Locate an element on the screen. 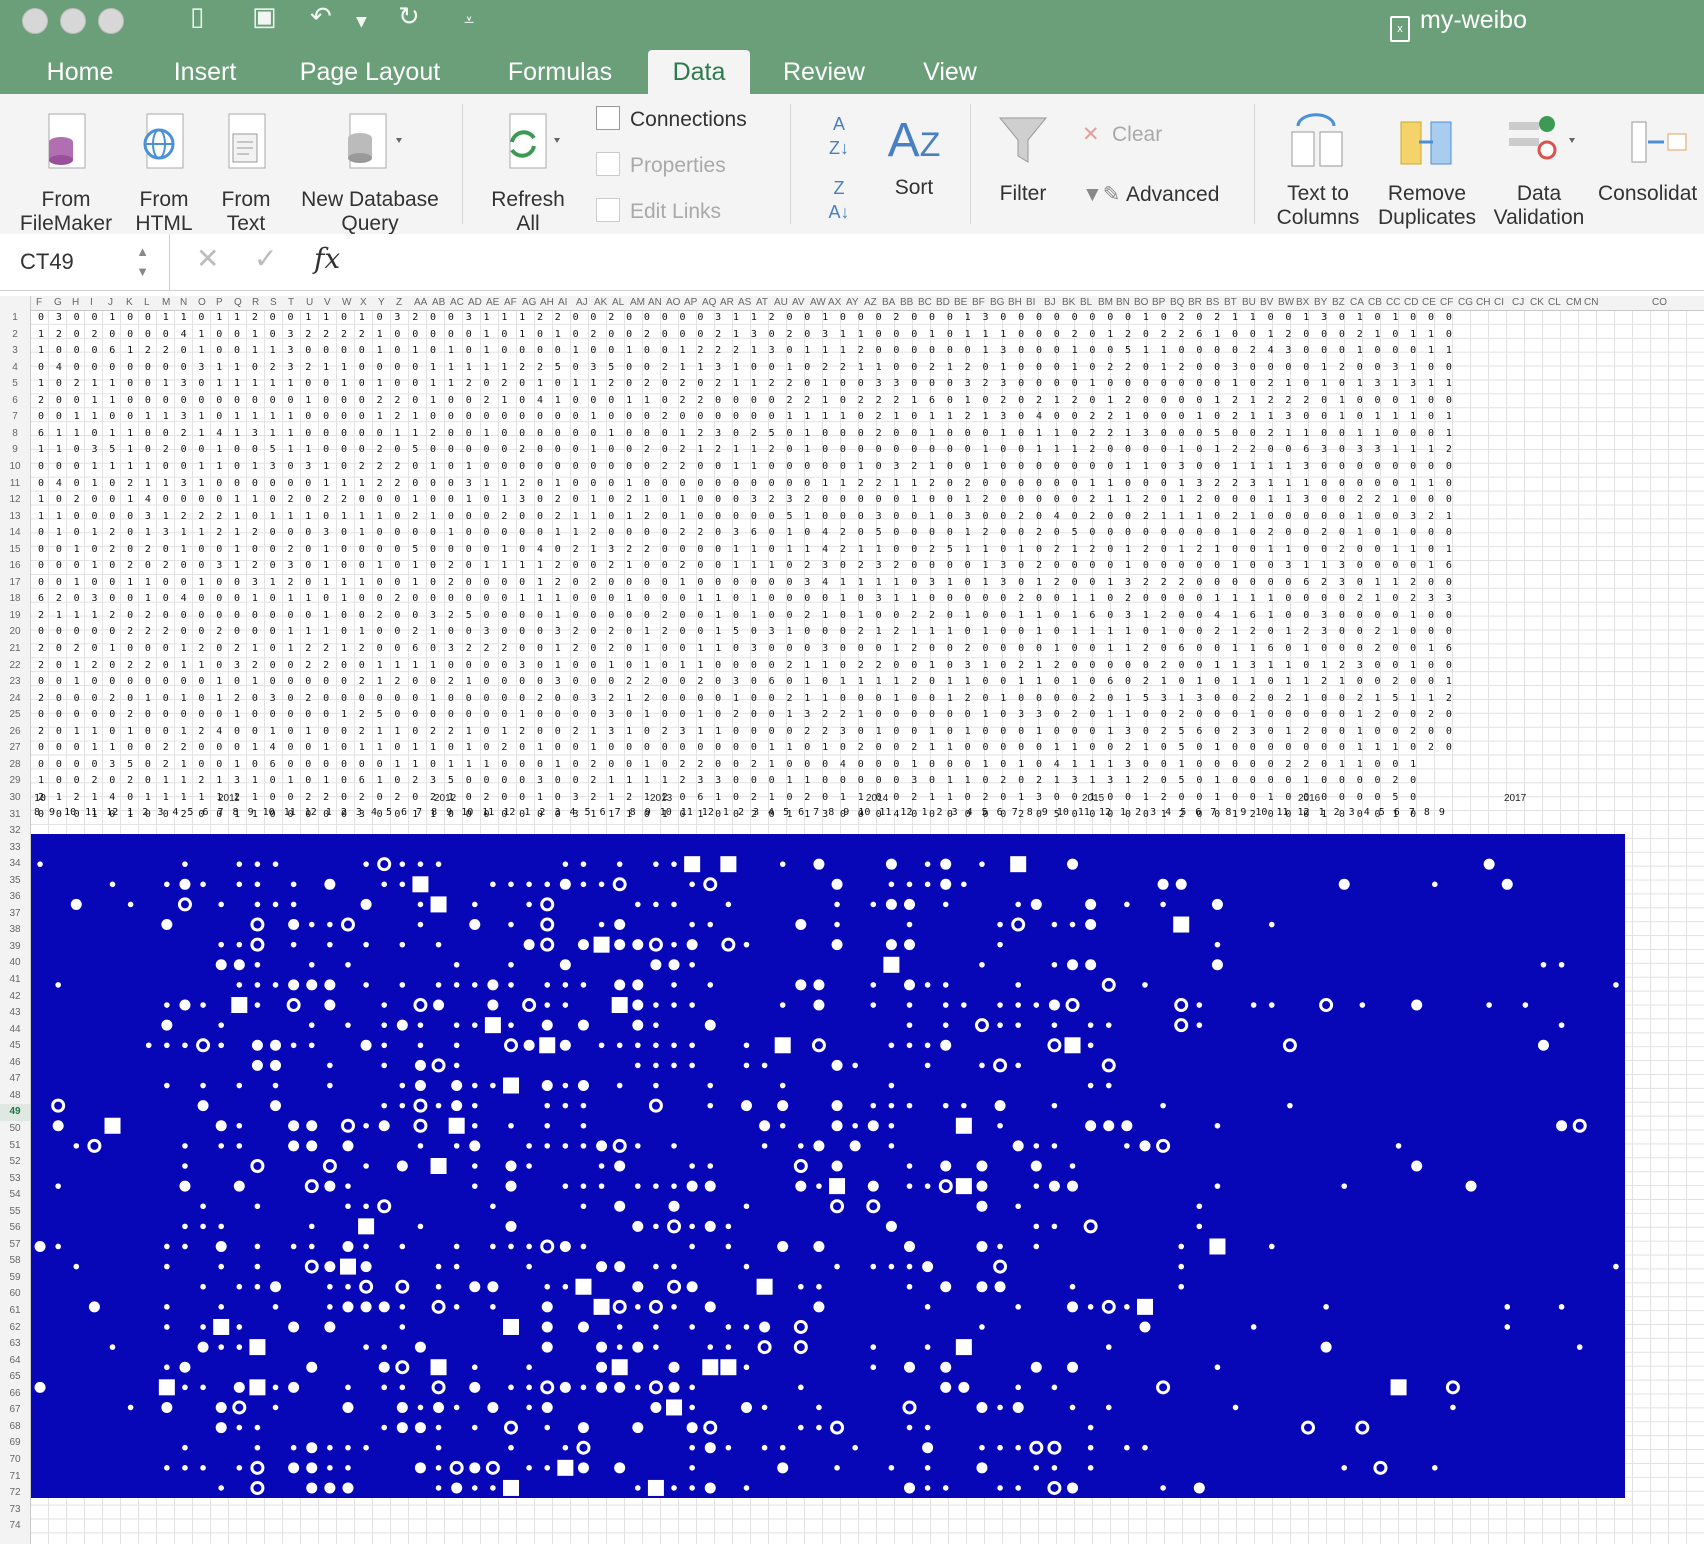  column-header-cg: CG is located at coordinates (1465, 302).